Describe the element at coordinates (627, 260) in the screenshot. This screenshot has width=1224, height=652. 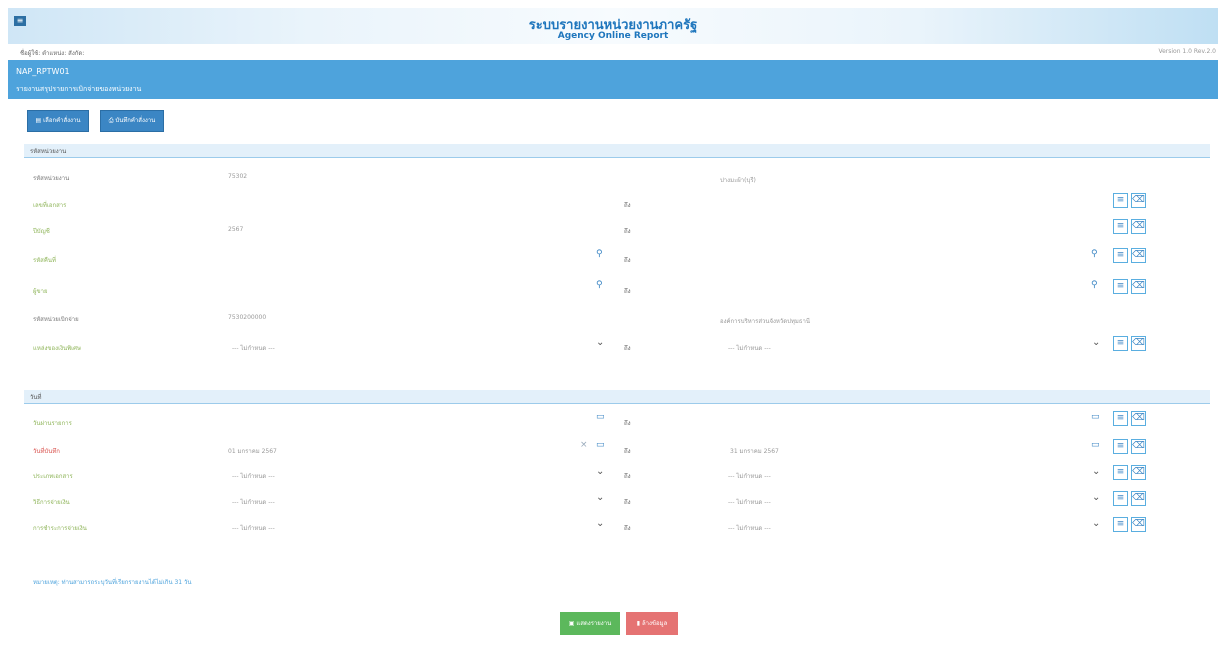
I see `return-code-to: ถึง` at that location.